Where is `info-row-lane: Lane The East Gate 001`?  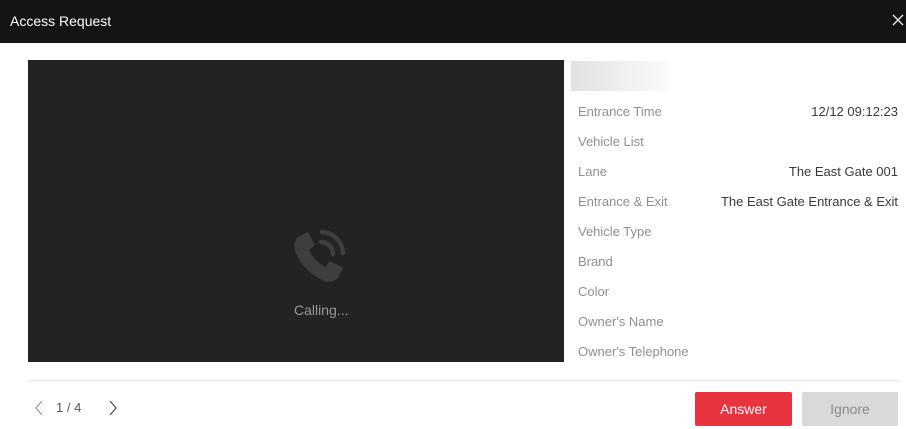
info-row-lane: Lane The East Gate 001 is located at coordinates (738, 172).